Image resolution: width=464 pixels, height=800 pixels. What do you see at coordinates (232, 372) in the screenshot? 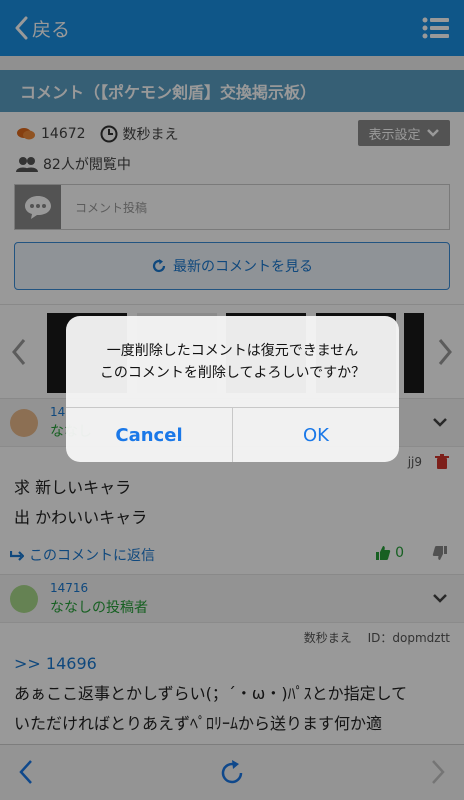
I see `dialog-message-line: このコメントを削除してよろしいですか？` at bounding box center [232, 372].